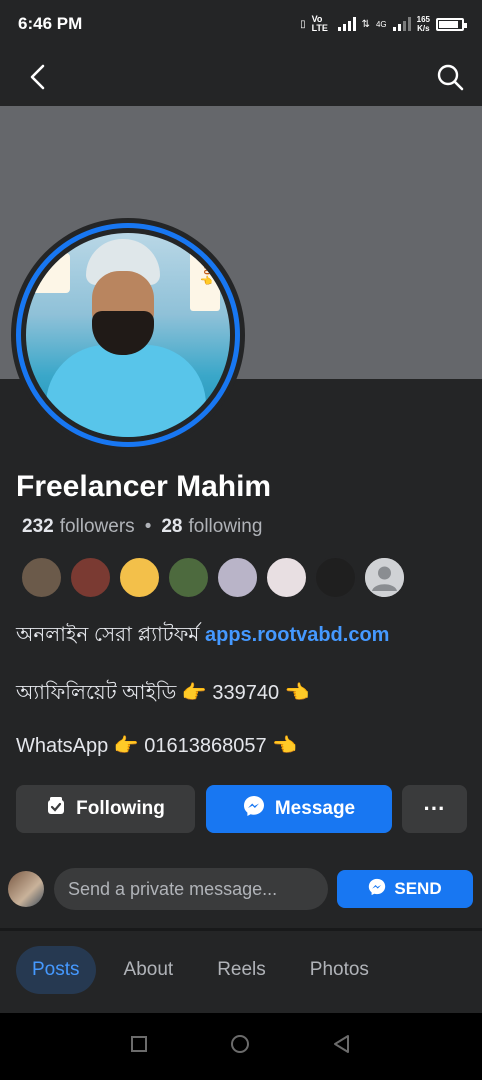  What do you see at coordinates (381, 24) in the screenshot?
I see `network2-label: 4G` at bounding box center [381, 24].